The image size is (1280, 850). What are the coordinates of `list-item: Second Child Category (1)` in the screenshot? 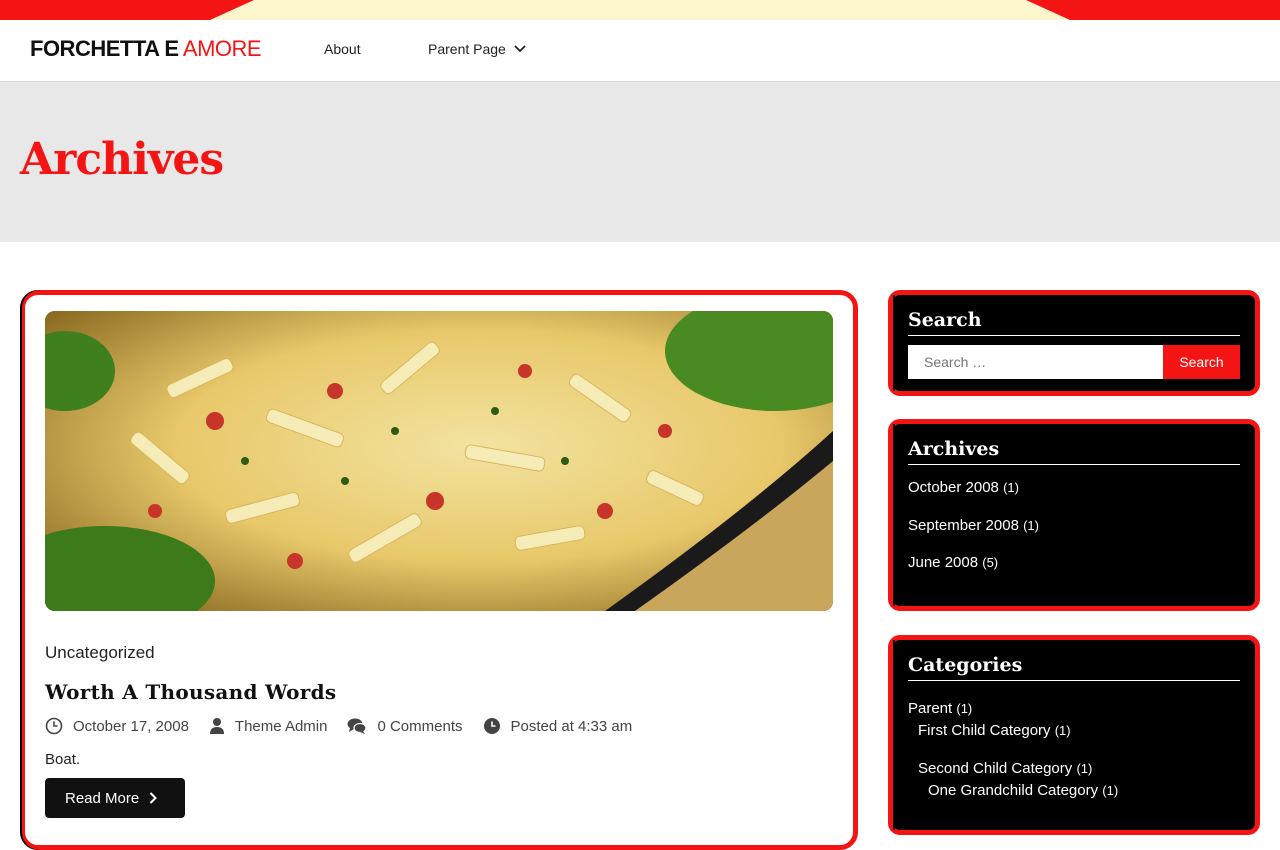 It's located at (1005, 768).